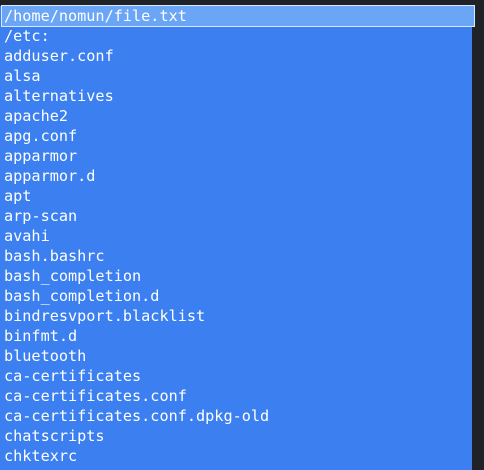 The image size is (484, 470). I want to click on output-line: ca-certificates, so click(73, 376).